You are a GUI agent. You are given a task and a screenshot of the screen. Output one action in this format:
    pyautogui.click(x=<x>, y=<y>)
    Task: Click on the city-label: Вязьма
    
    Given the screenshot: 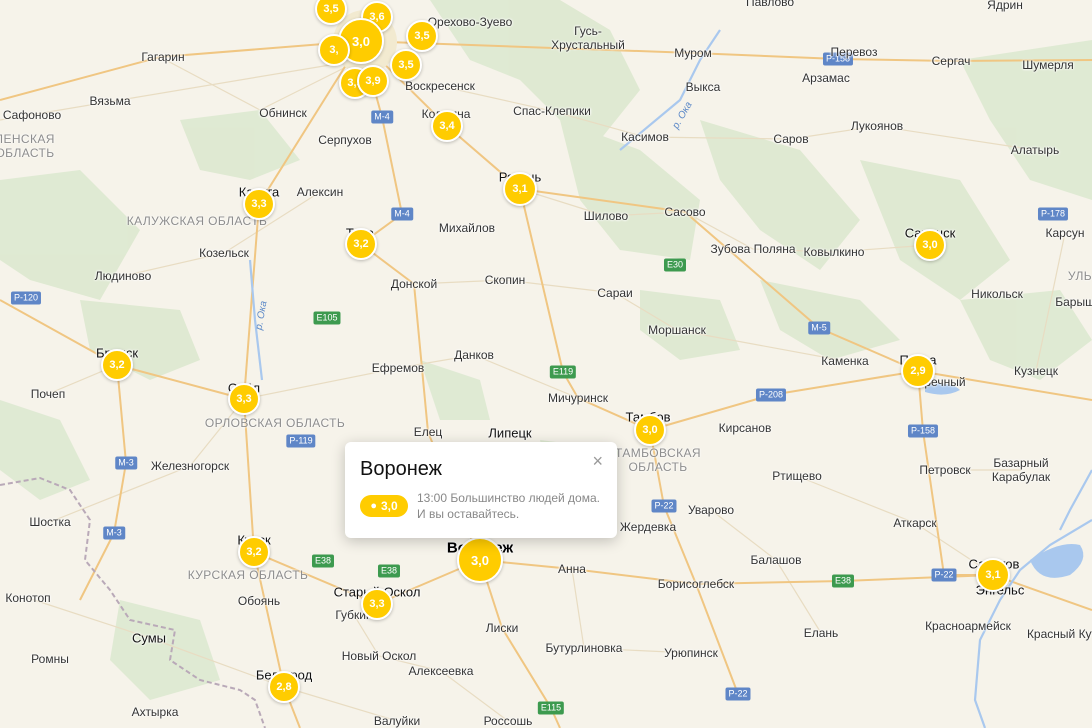 What is the action you would take?
    pyautogui.click(x=110, y=101)
    